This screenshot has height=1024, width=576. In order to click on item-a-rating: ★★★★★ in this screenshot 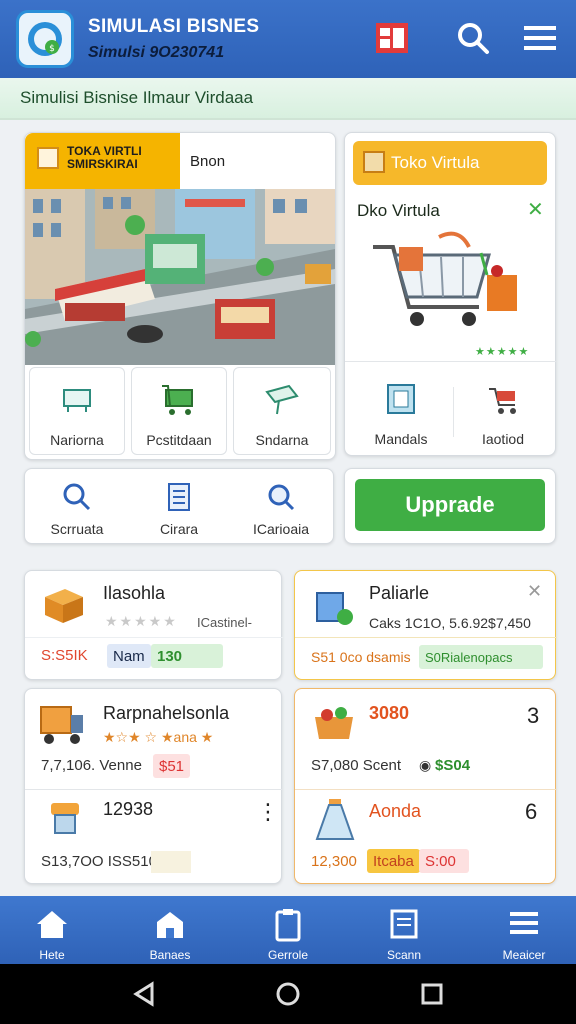, I will do `click(141, 621)`.